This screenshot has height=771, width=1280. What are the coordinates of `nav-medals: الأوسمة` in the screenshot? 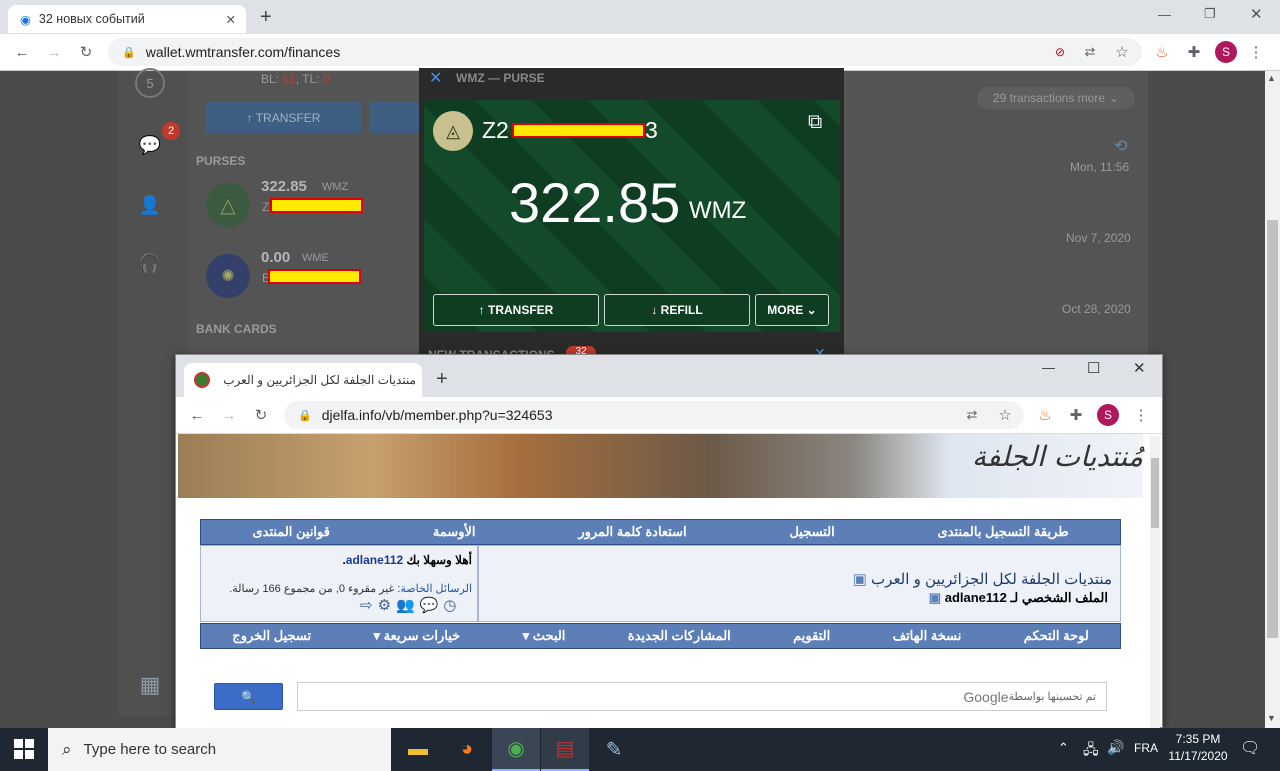 It's located at (454, 532).